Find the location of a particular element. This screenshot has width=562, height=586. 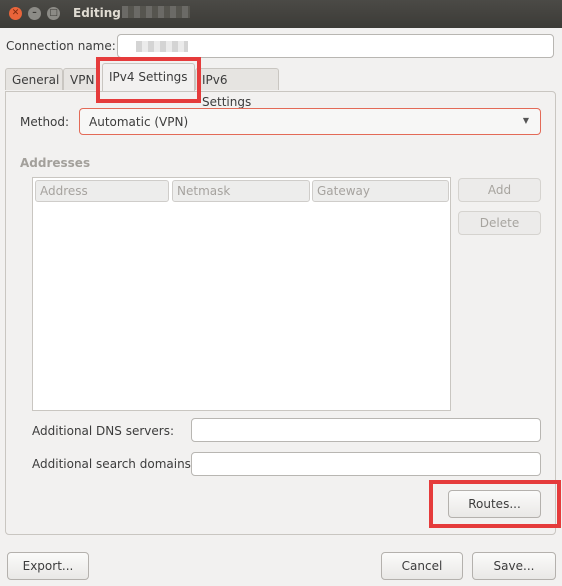

tab-ipv6-settings: IPv6 Settings is located at coordinates (237, 88).